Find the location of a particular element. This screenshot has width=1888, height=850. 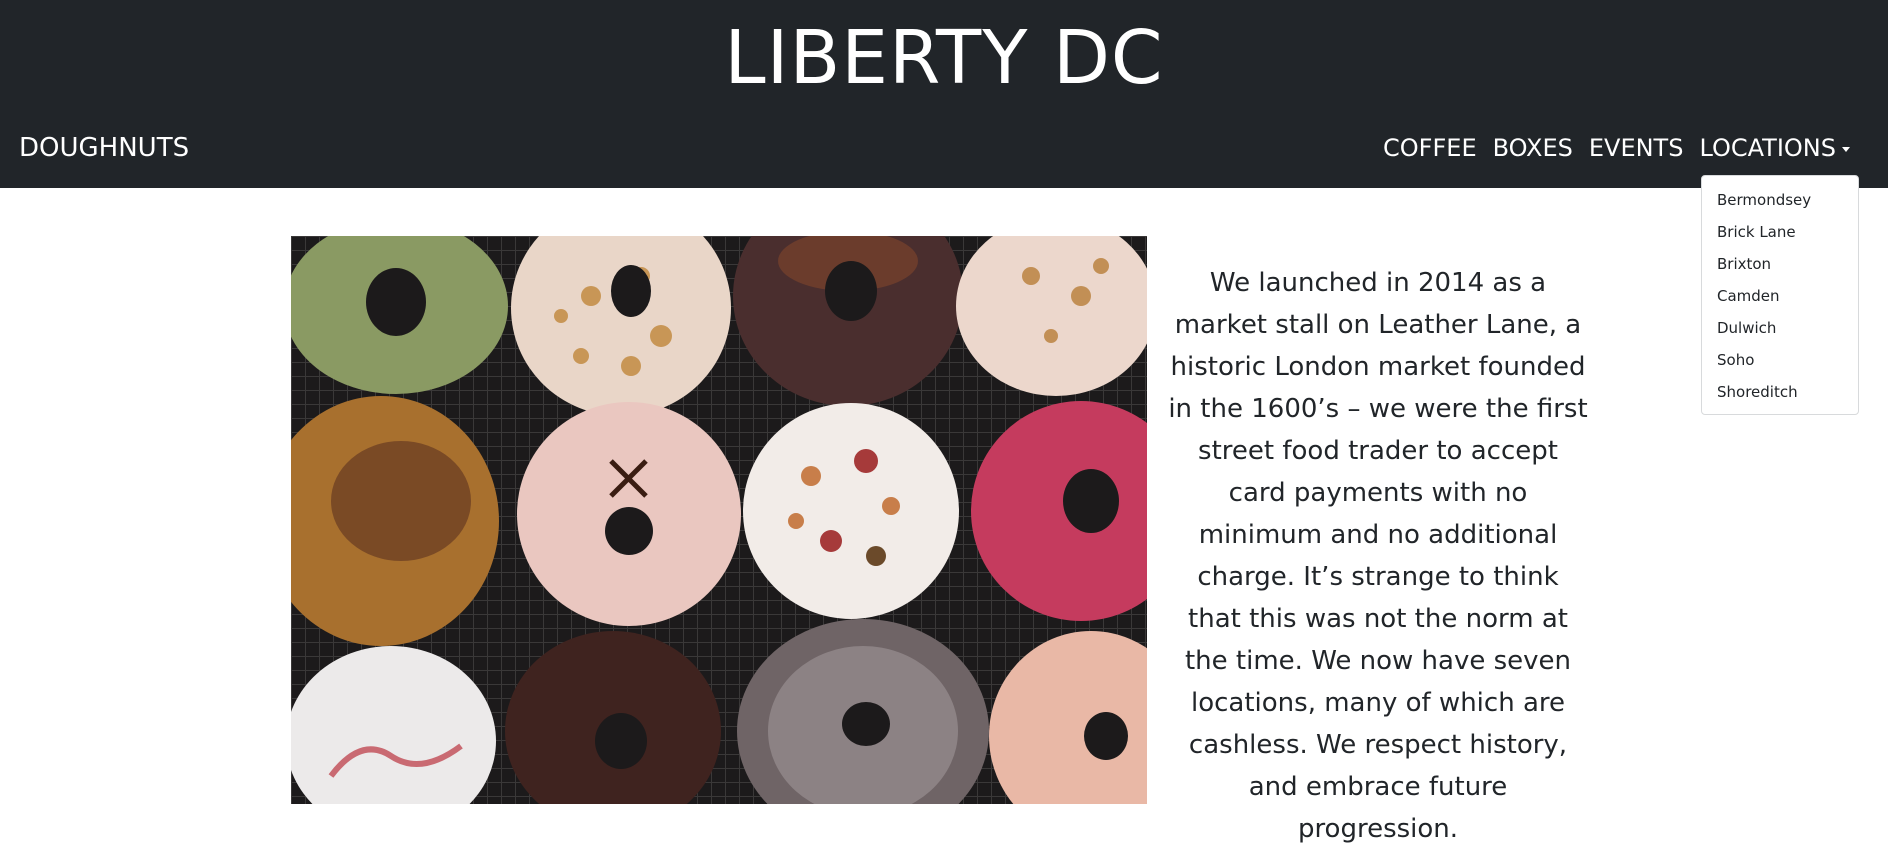

location-soho: Soho is located at coordinates (1780, 360).